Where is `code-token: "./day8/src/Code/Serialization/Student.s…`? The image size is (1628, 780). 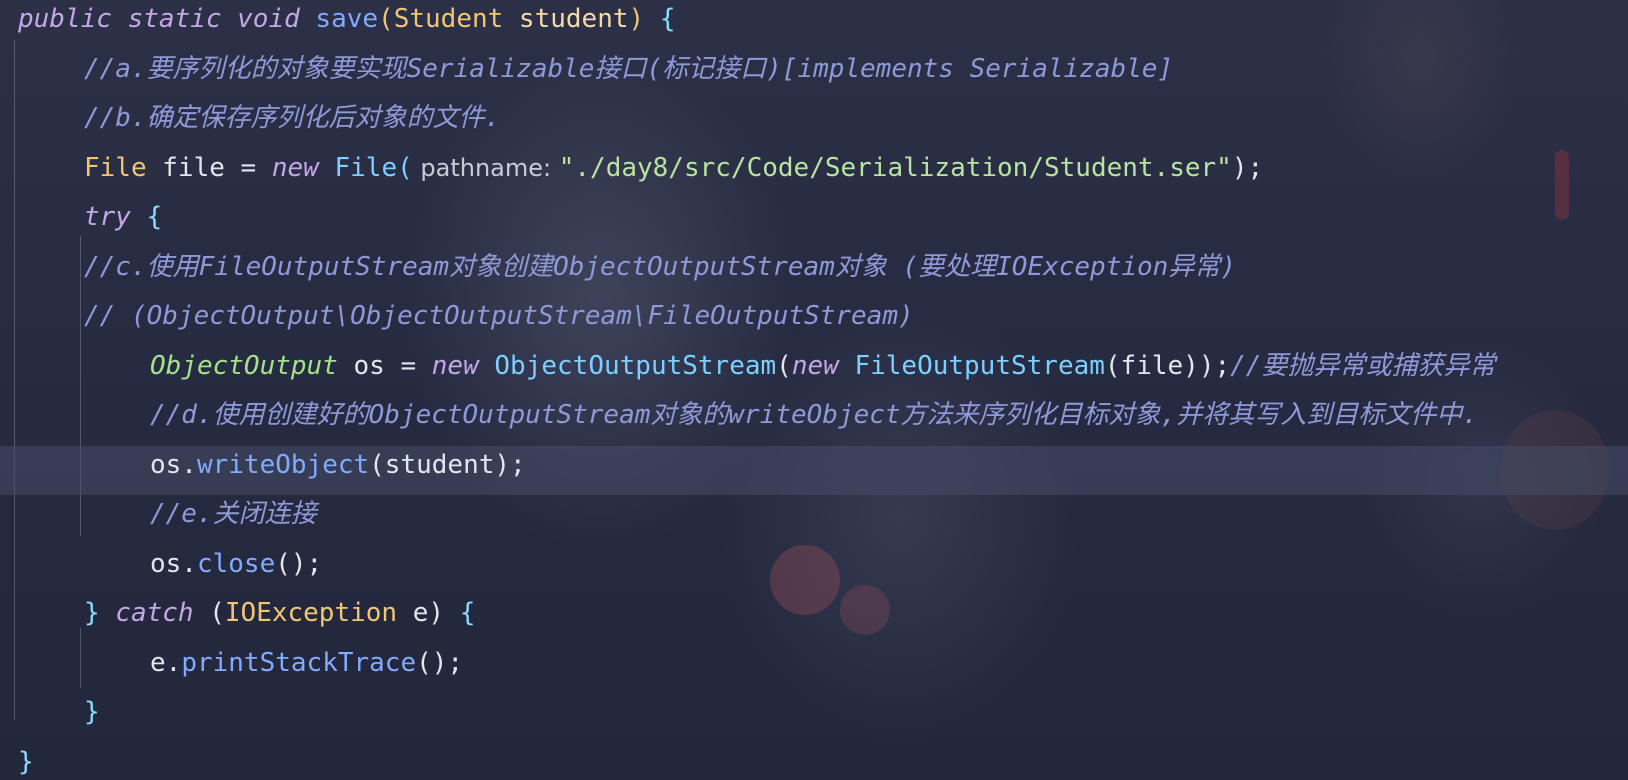 code-token: "./day8/src/Code/Serialization/Student.s… is located at coordinates (895, 167).